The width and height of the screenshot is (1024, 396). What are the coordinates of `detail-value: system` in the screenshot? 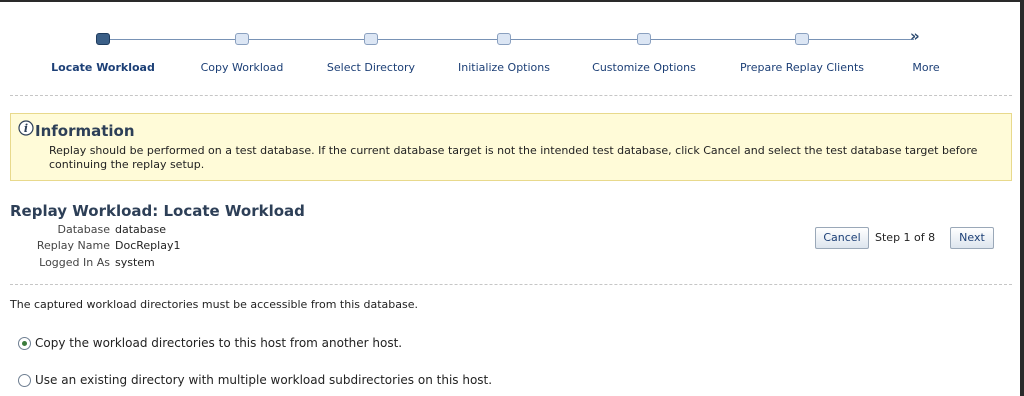 It's located at (135, 262).